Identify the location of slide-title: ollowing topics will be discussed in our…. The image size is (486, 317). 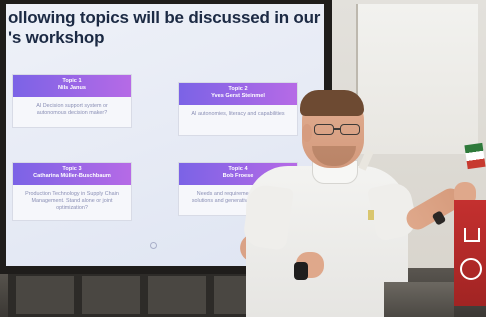
(164, 28).